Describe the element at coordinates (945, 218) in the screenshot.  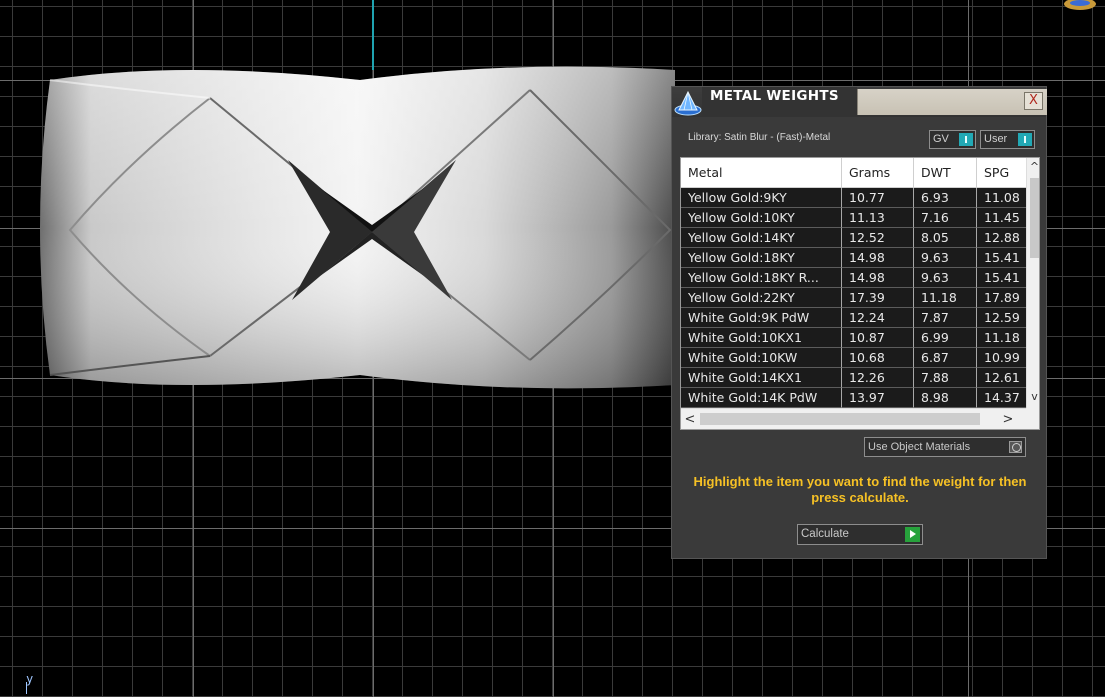
I see `dwt-cell: 7.16` at that location.